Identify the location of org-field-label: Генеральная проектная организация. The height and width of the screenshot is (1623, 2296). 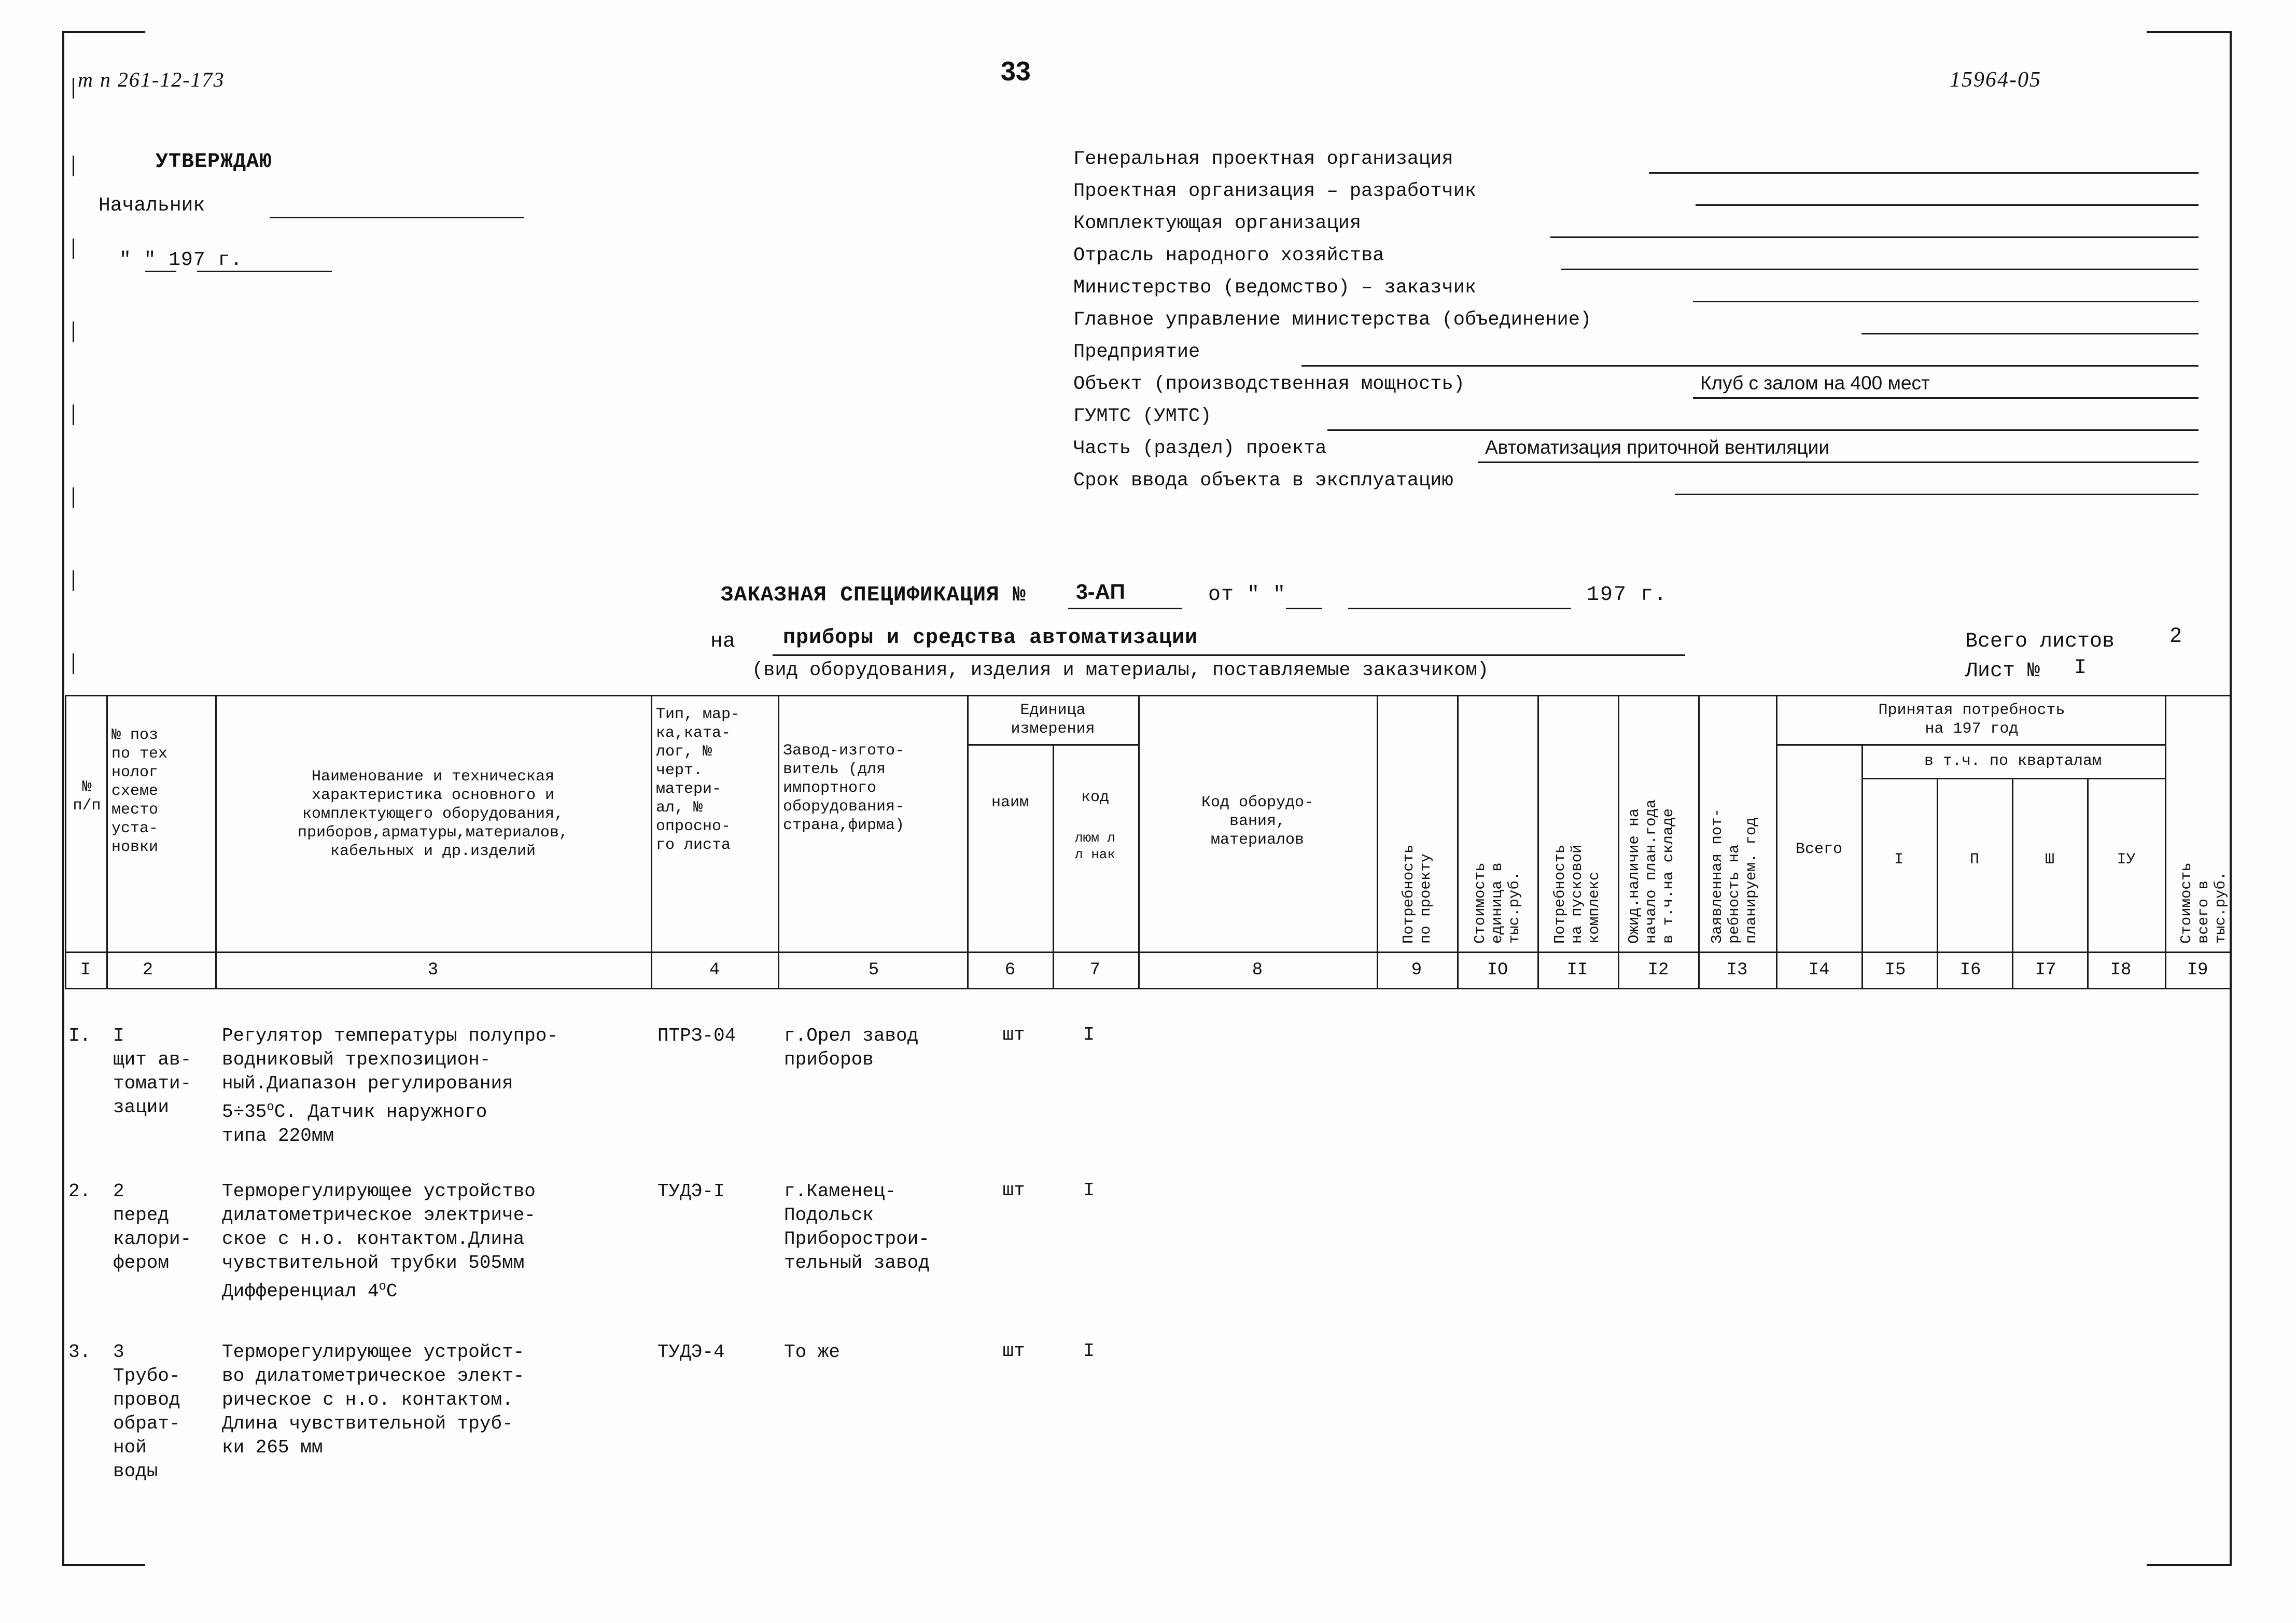
(1263, 159).